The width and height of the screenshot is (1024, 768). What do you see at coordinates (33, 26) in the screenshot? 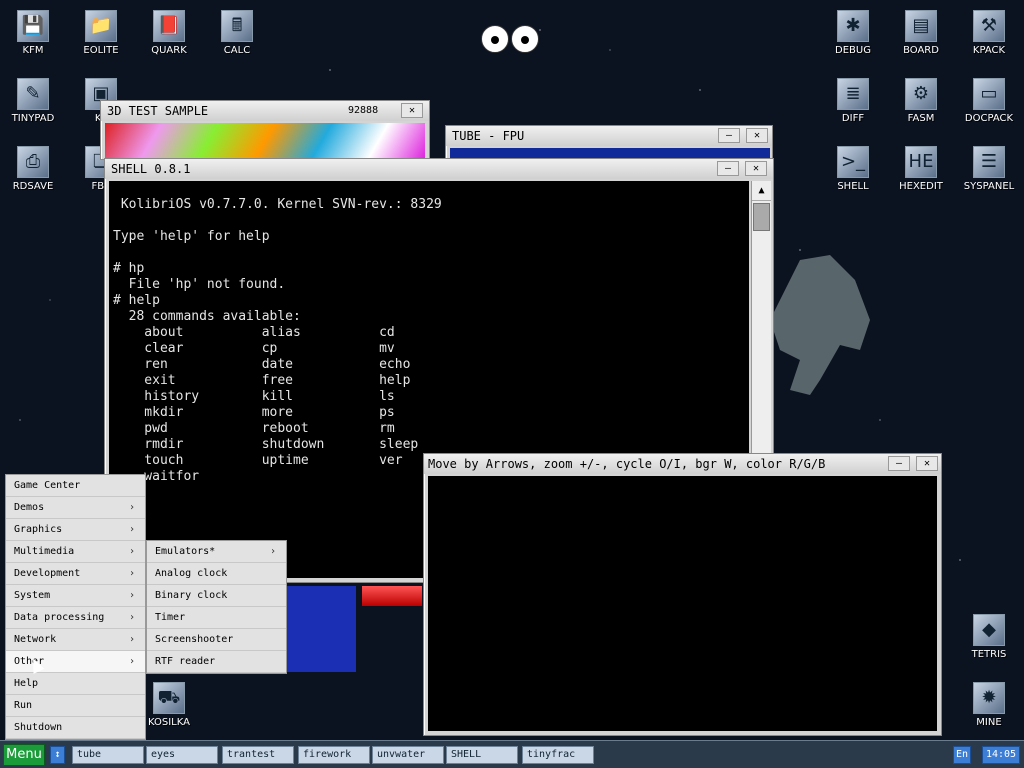
I see `floppy-icon: 💾` at bounding box center [33, 26].